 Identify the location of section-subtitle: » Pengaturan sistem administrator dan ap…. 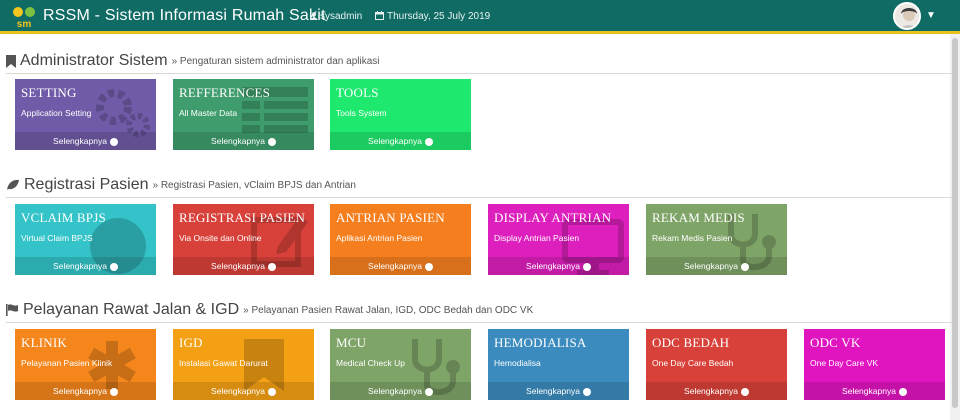
(275, 61).